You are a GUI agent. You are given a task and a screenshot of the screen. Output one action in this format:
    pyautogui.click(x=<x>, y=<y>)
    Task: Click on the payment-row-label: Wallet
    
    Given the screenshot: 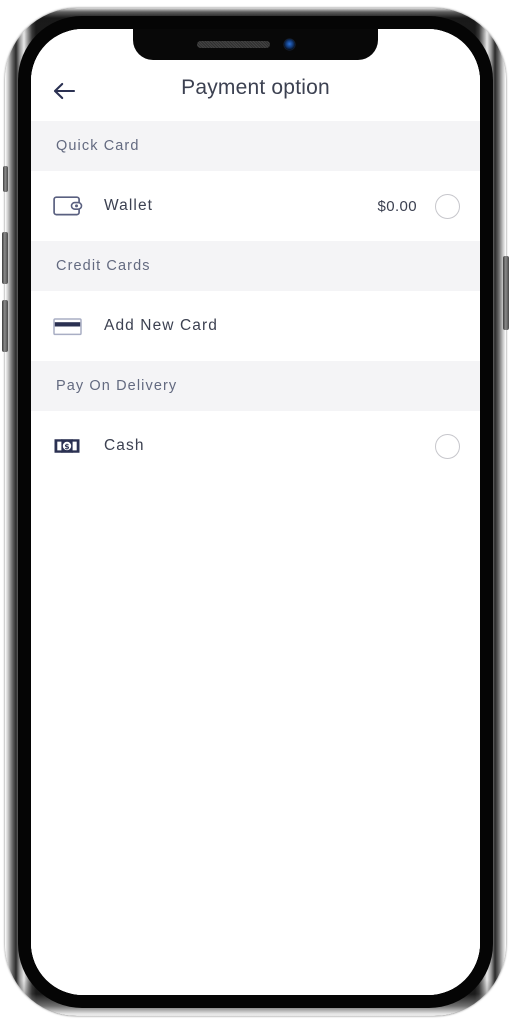 What is the action you would take?
    pyautogui.click(x=129, y=205)
    